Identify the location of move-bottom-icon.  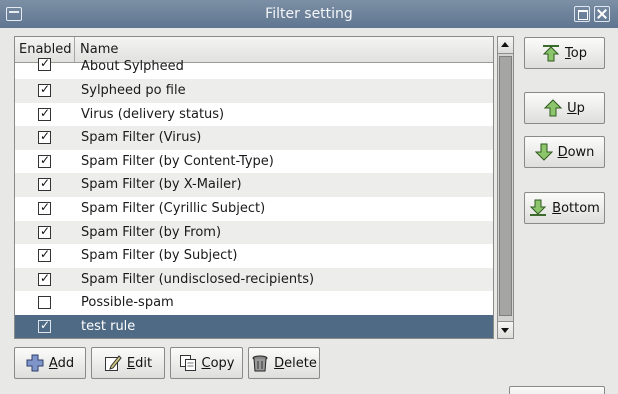
(538, 208).